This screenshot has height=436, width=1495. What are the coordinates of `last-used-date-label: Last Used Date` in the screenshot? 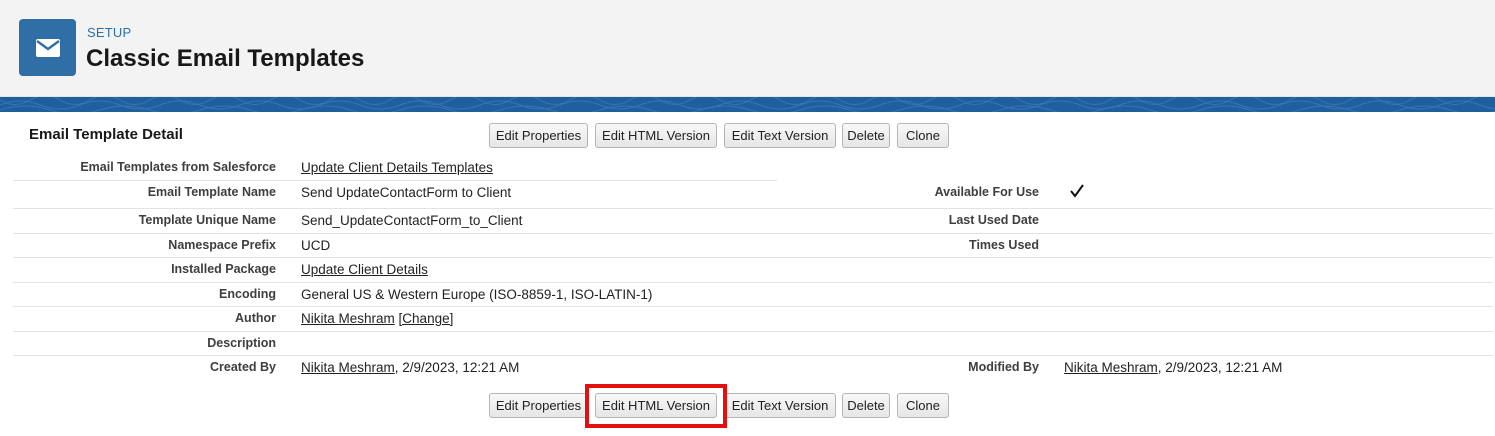 It's located at (993, 220).